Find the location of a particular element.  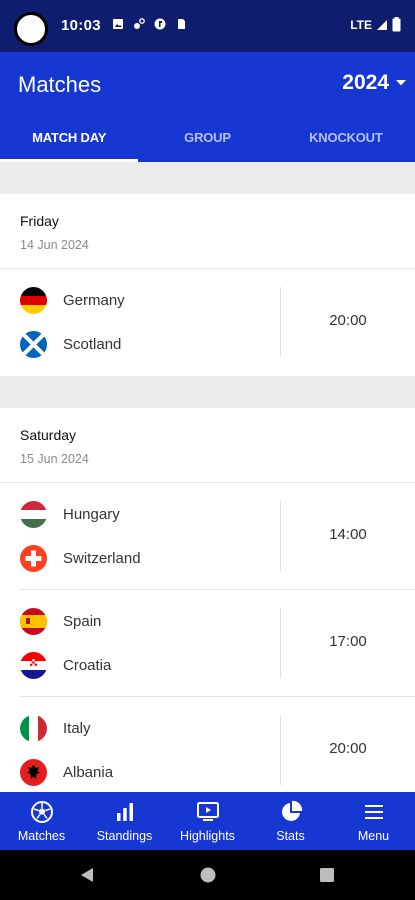

pie-chart-icon is located at coordinates (291, 810).